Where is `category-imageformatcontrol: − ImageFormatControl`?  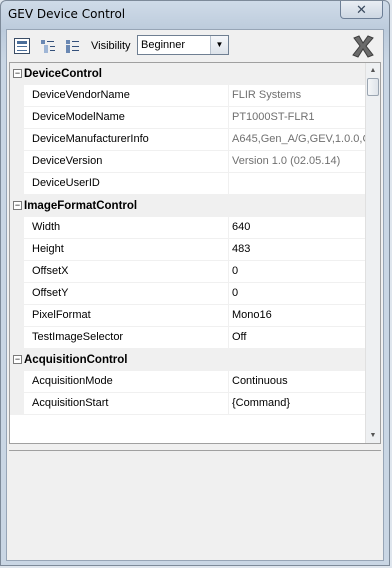
category-imageformatcontrol: − ImageFormatControl is located at coordinates (188, 206).